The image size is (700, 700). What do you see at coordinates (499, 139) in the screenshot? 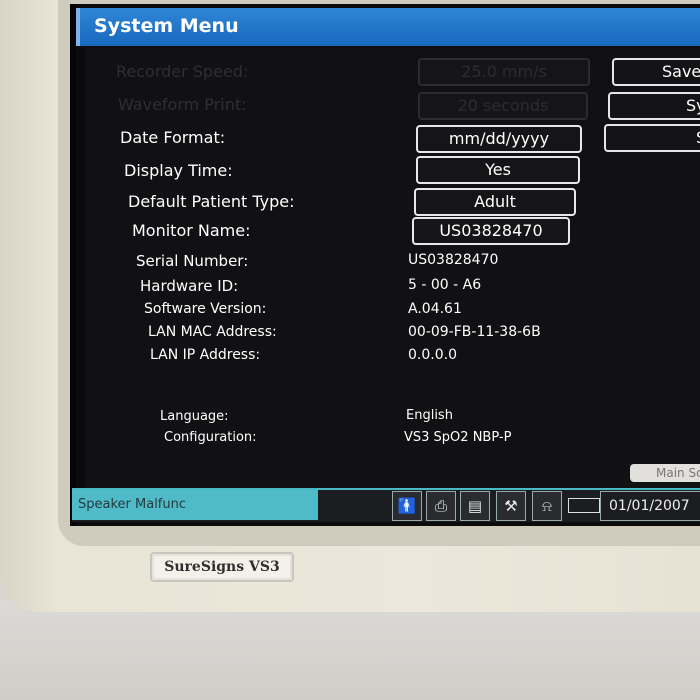
I see `date-format-button: mm/dd/yyyy` at bounding box center [499, 139].